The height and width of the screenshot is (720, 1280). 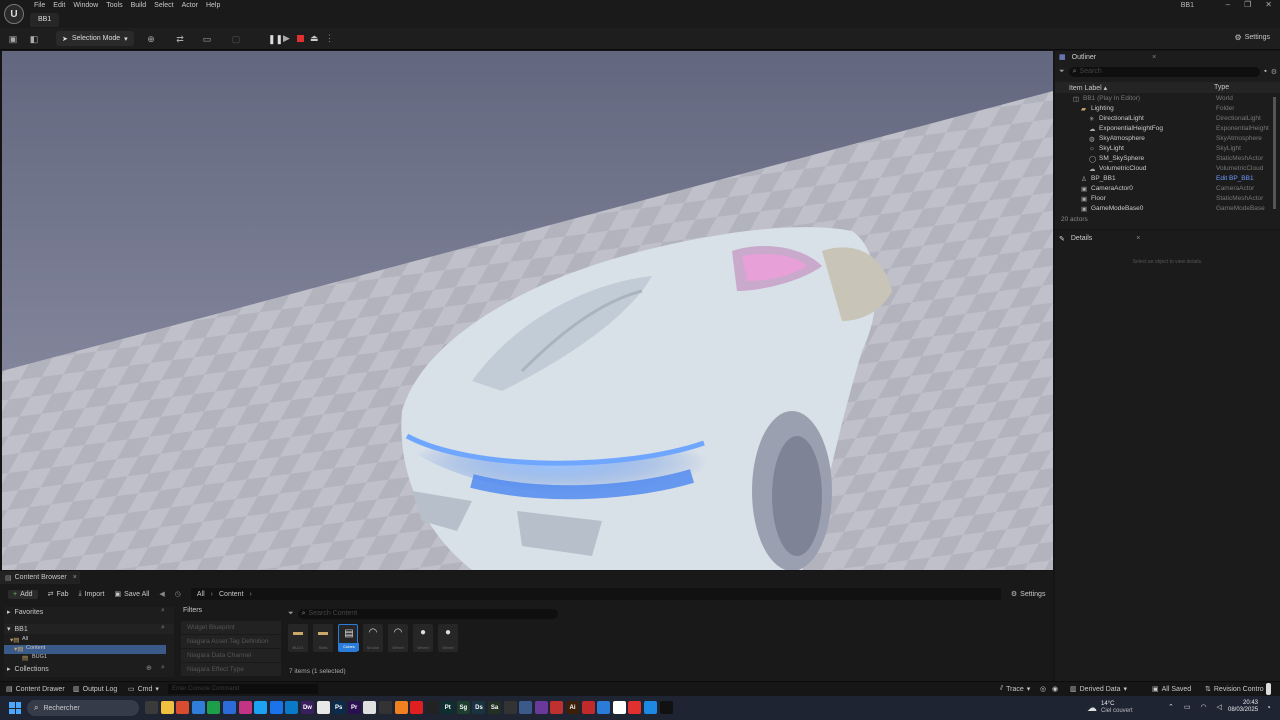 I want to click on save-icon: ▣, so click(x=13, y=39).